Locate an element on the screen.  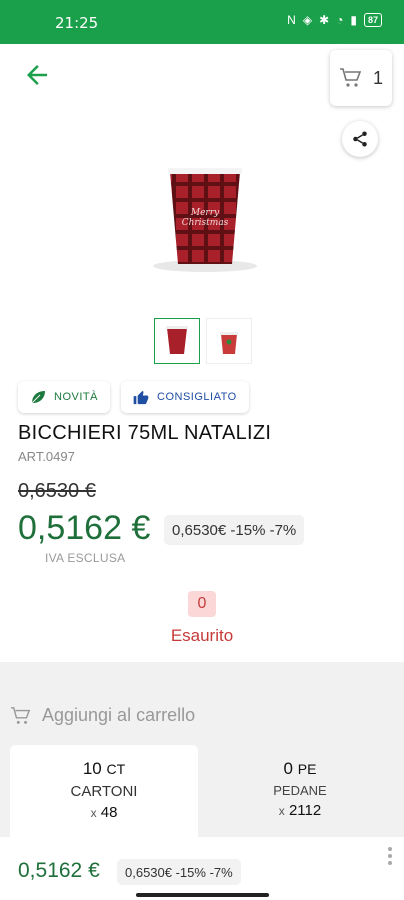
cart-icon is located at coordinates (350, 77).